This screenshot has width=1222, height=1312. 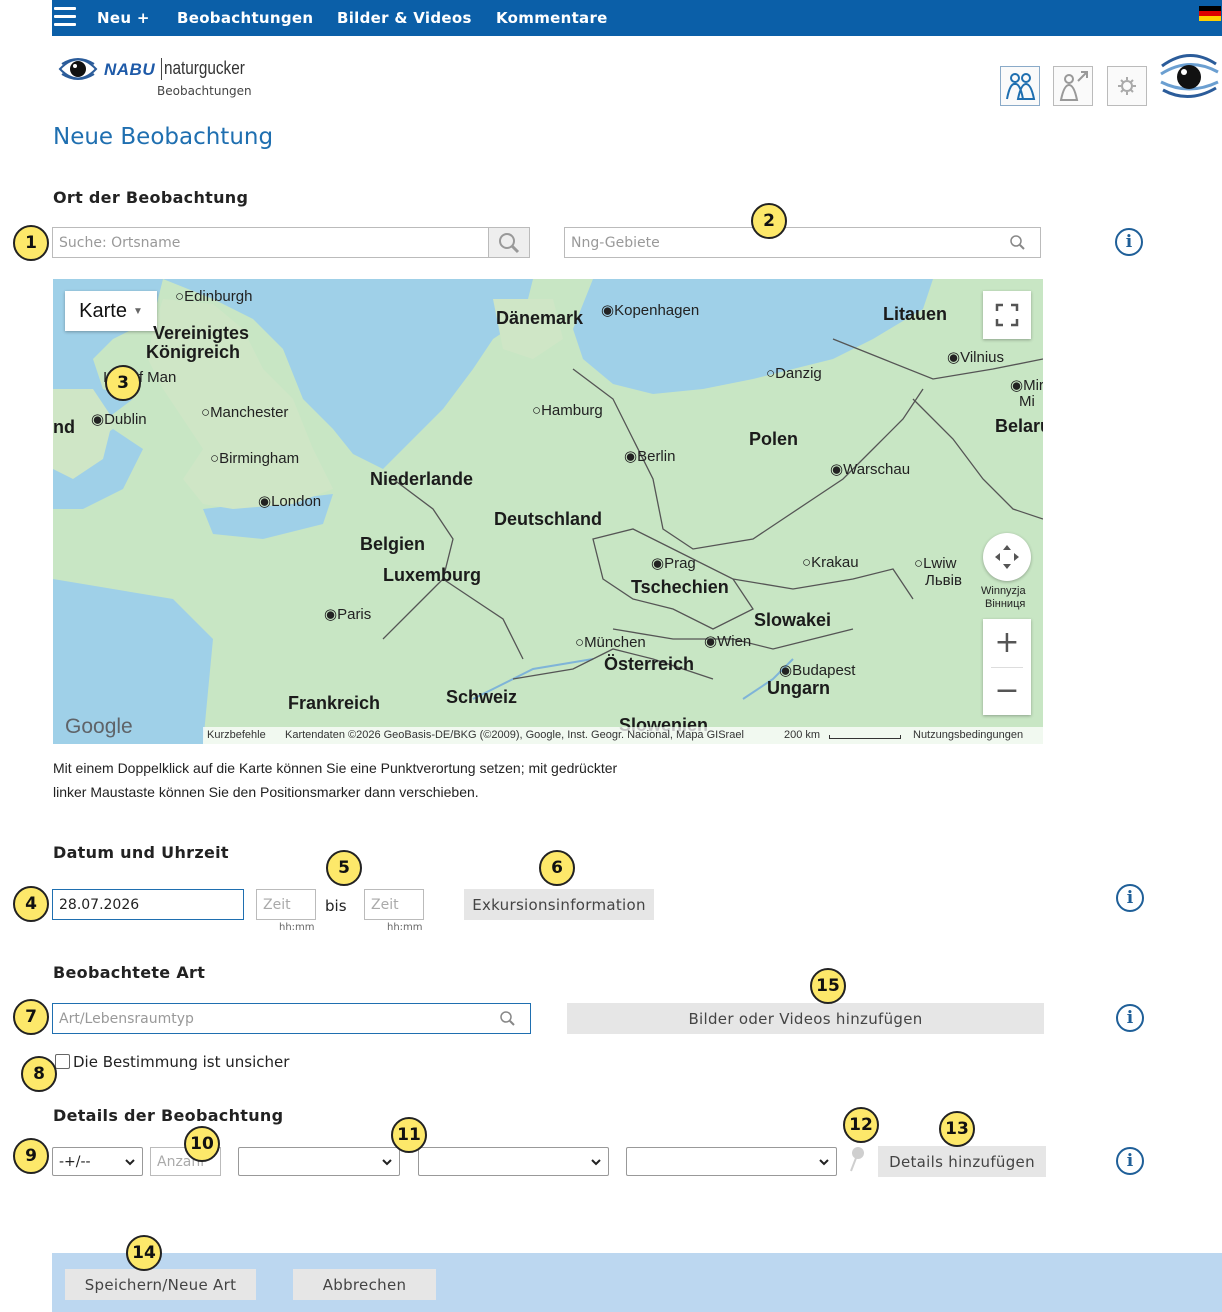 I want to click on map-city-label: Mi, so click(x=1027, y=401).